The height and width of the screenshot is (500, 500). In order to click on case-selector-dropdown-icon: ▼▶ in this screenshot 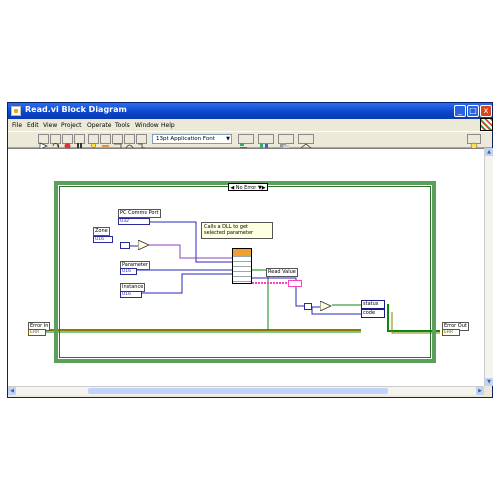, I will do `click(261, 188)`.